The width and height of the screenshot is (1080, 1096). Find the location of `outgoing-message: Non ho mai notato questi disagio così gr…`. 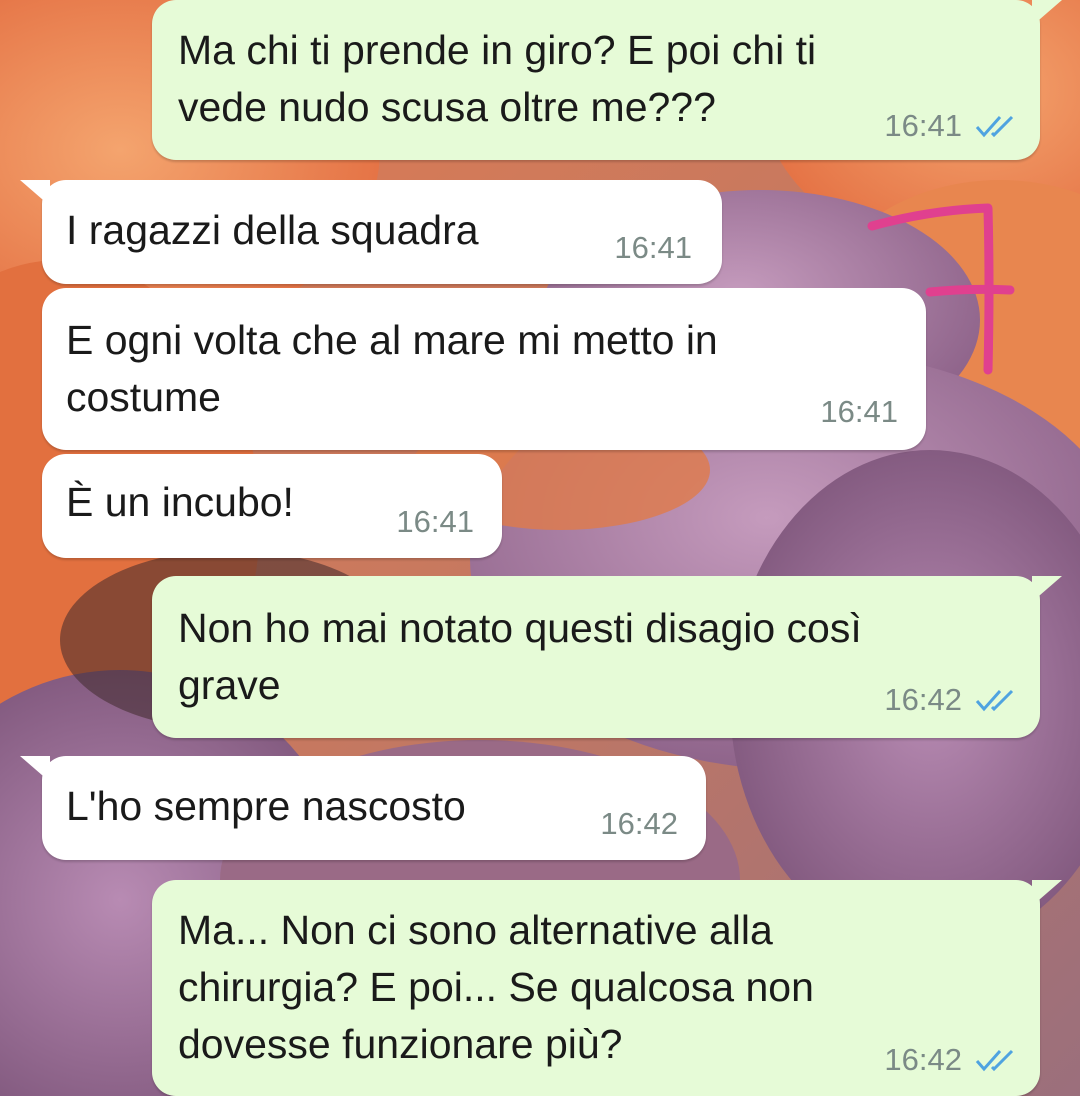

outgoing-message: Non ho mai notato questi disagio così gr… is located at coordinates (607, 657).